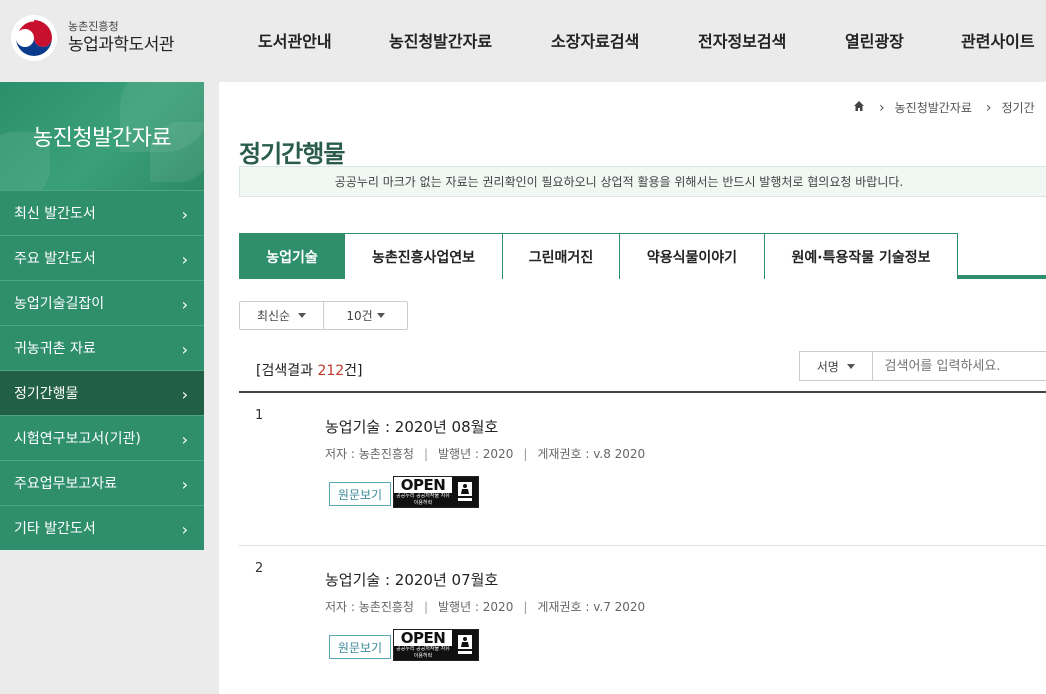 Image resolution: width=1046 pixels, height=694 pixels. What do you see at coordinates (595, 40) in the screenshot?
I see `nav-collection-search: 소장자료검색` at bounding box center [595, 40].